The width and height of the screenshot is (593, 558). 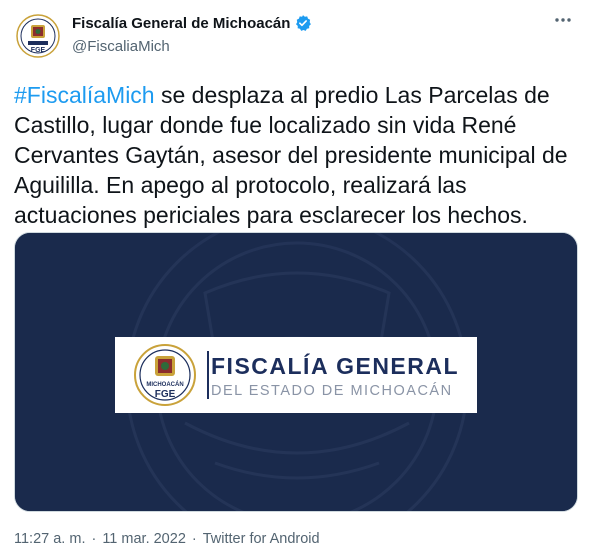 I want to click on banner-subtitle: DEL ESTADO DE MICHOACÁN, so click(x=332, y=391).